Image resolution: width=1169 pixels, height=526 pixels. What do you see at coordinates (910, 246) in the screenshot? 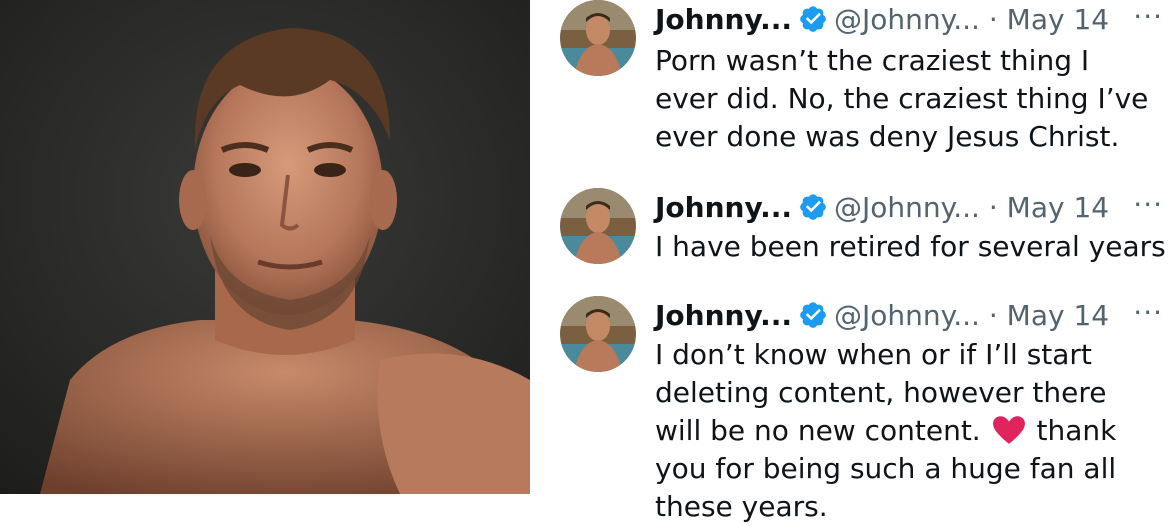
I see `tweet-text: I have been retired for several years` at bounding box center [910, 246].